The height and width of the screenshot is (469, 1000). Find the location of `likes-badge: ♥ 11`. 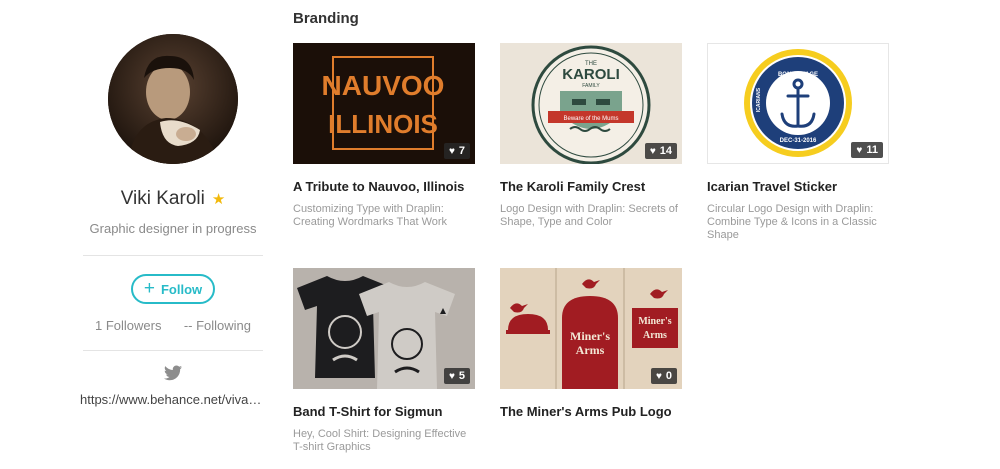

likes-badge: ♥ 11 is located at coordinates (867, 150).